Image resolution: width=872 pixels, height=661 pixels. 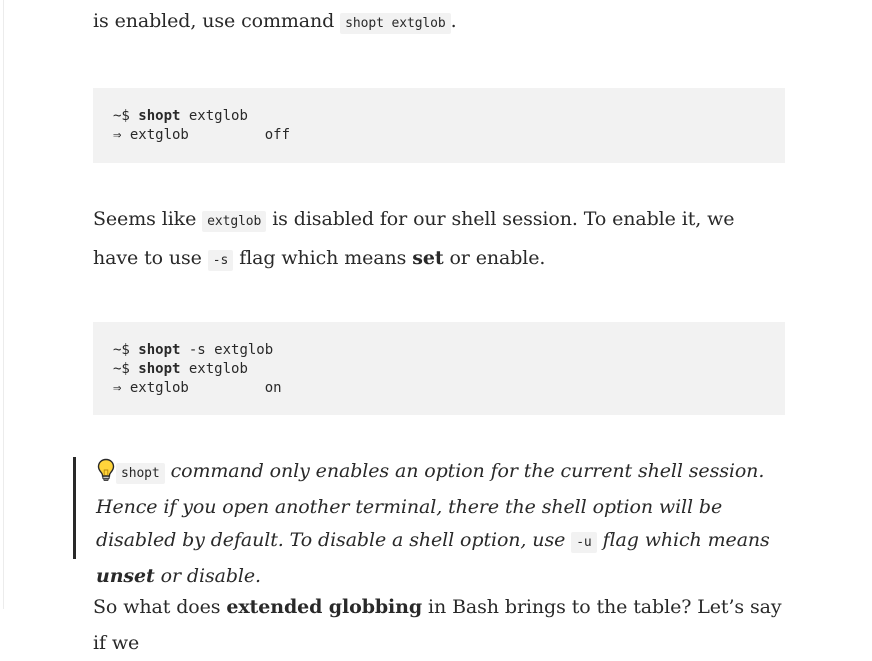 What do you see at coordinates (3, 304) in the screenshot?
I see `page-left-border` at bounding box center [3, 304].